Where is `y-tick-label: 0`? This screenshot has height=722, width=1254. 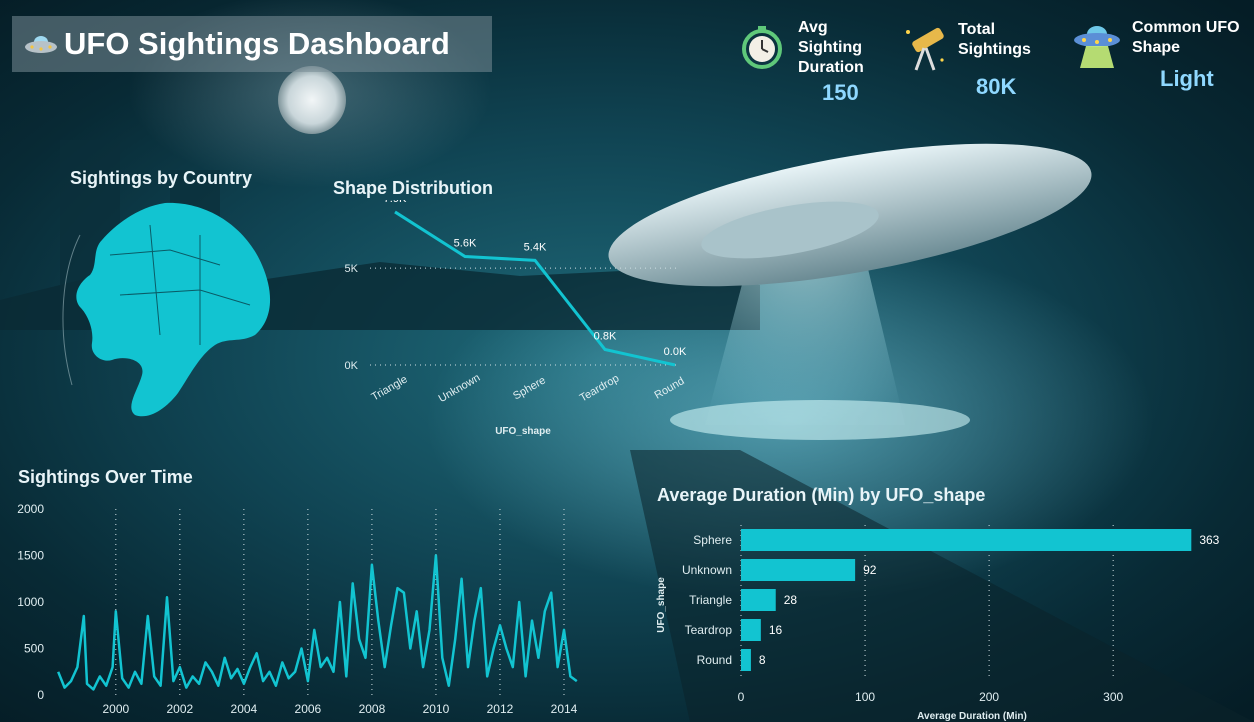
y-tick-label: 0 is located at coordinates (40, 695).